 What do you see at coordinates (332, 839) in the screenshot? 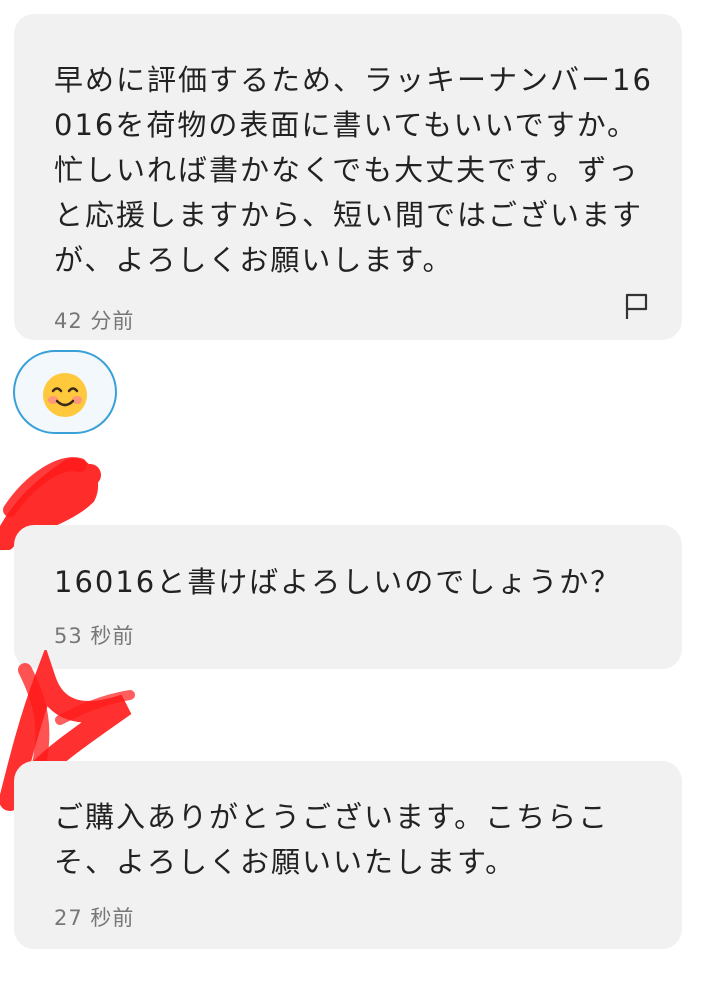
I see `message-text: ご購入ありがとうございます。こちらこそ、よろしくお願いいたします。` at bounding box center [332, 839].